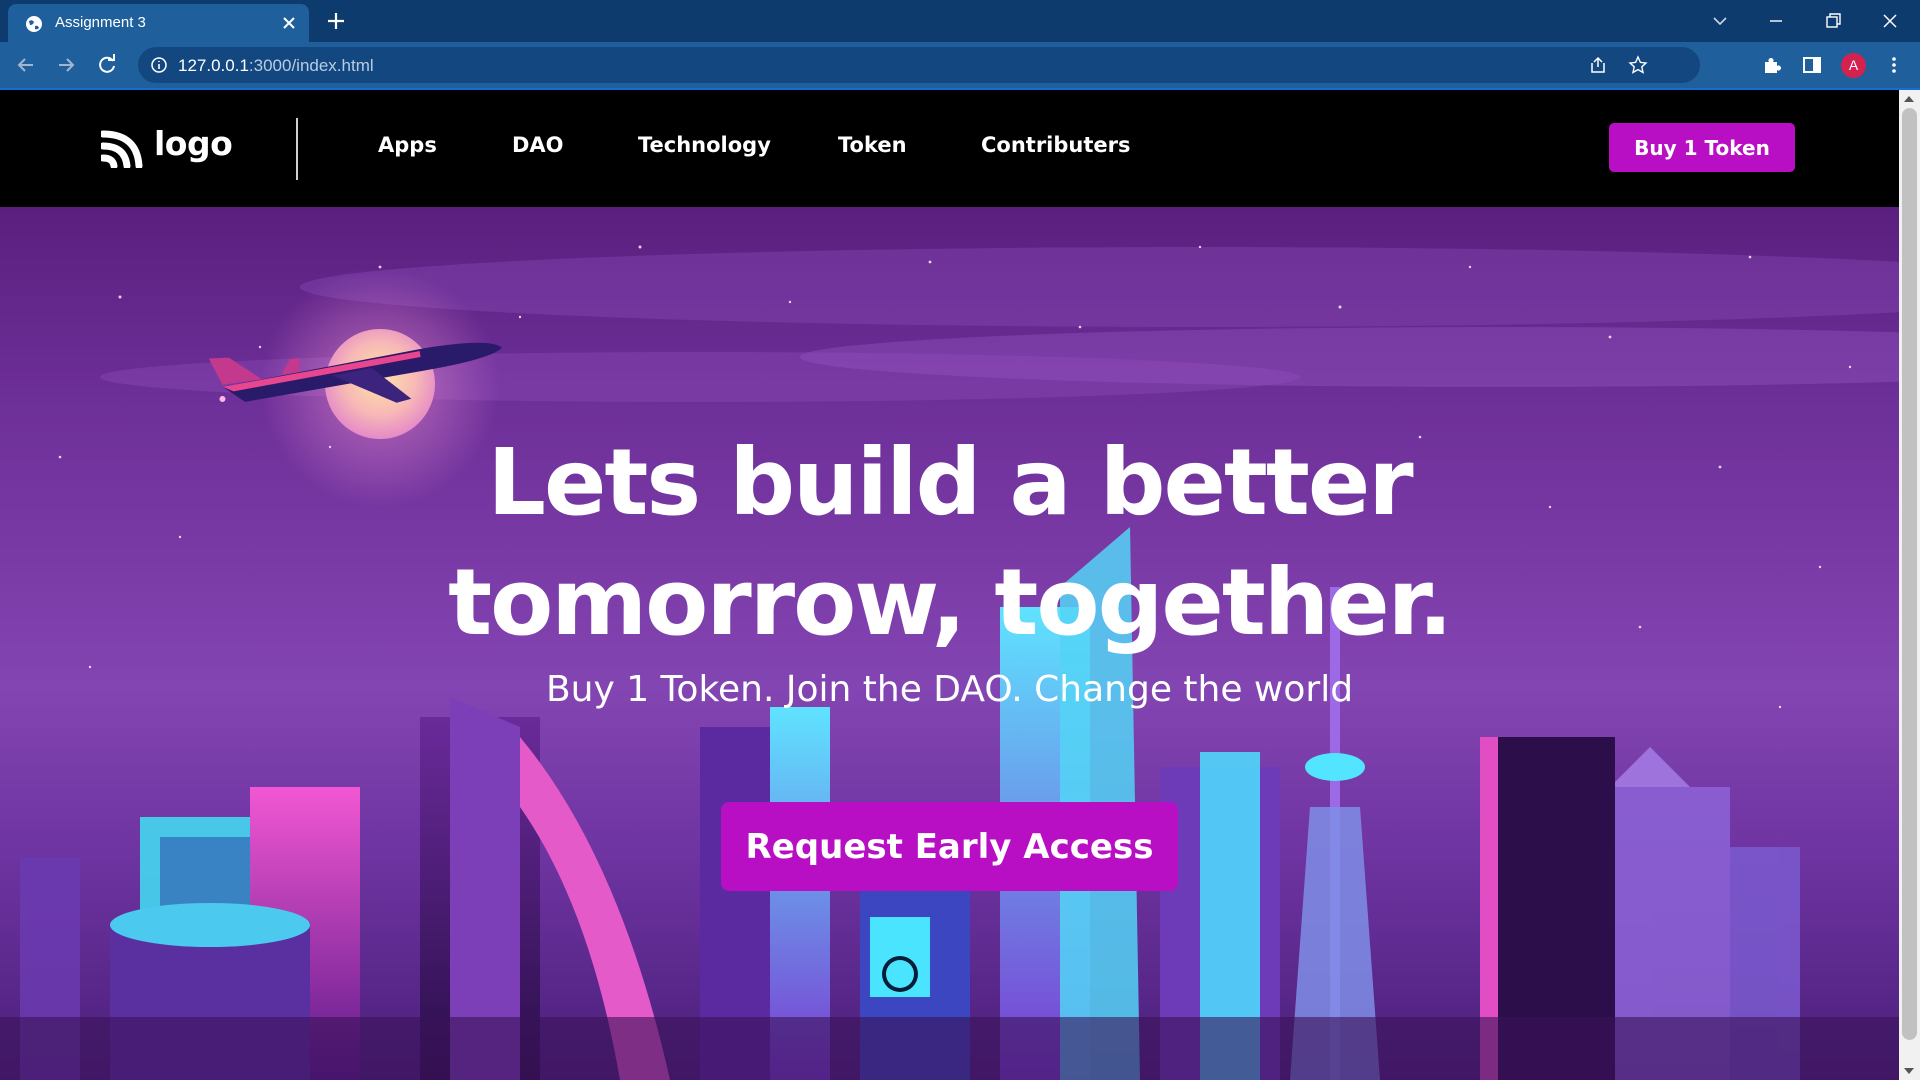 The width and height of the screenshot is (1920, 1080). Describe the element at coordinates (1702, 147) in the screenshot. I see `buy-token-button: Buy 1 Token` at that location.